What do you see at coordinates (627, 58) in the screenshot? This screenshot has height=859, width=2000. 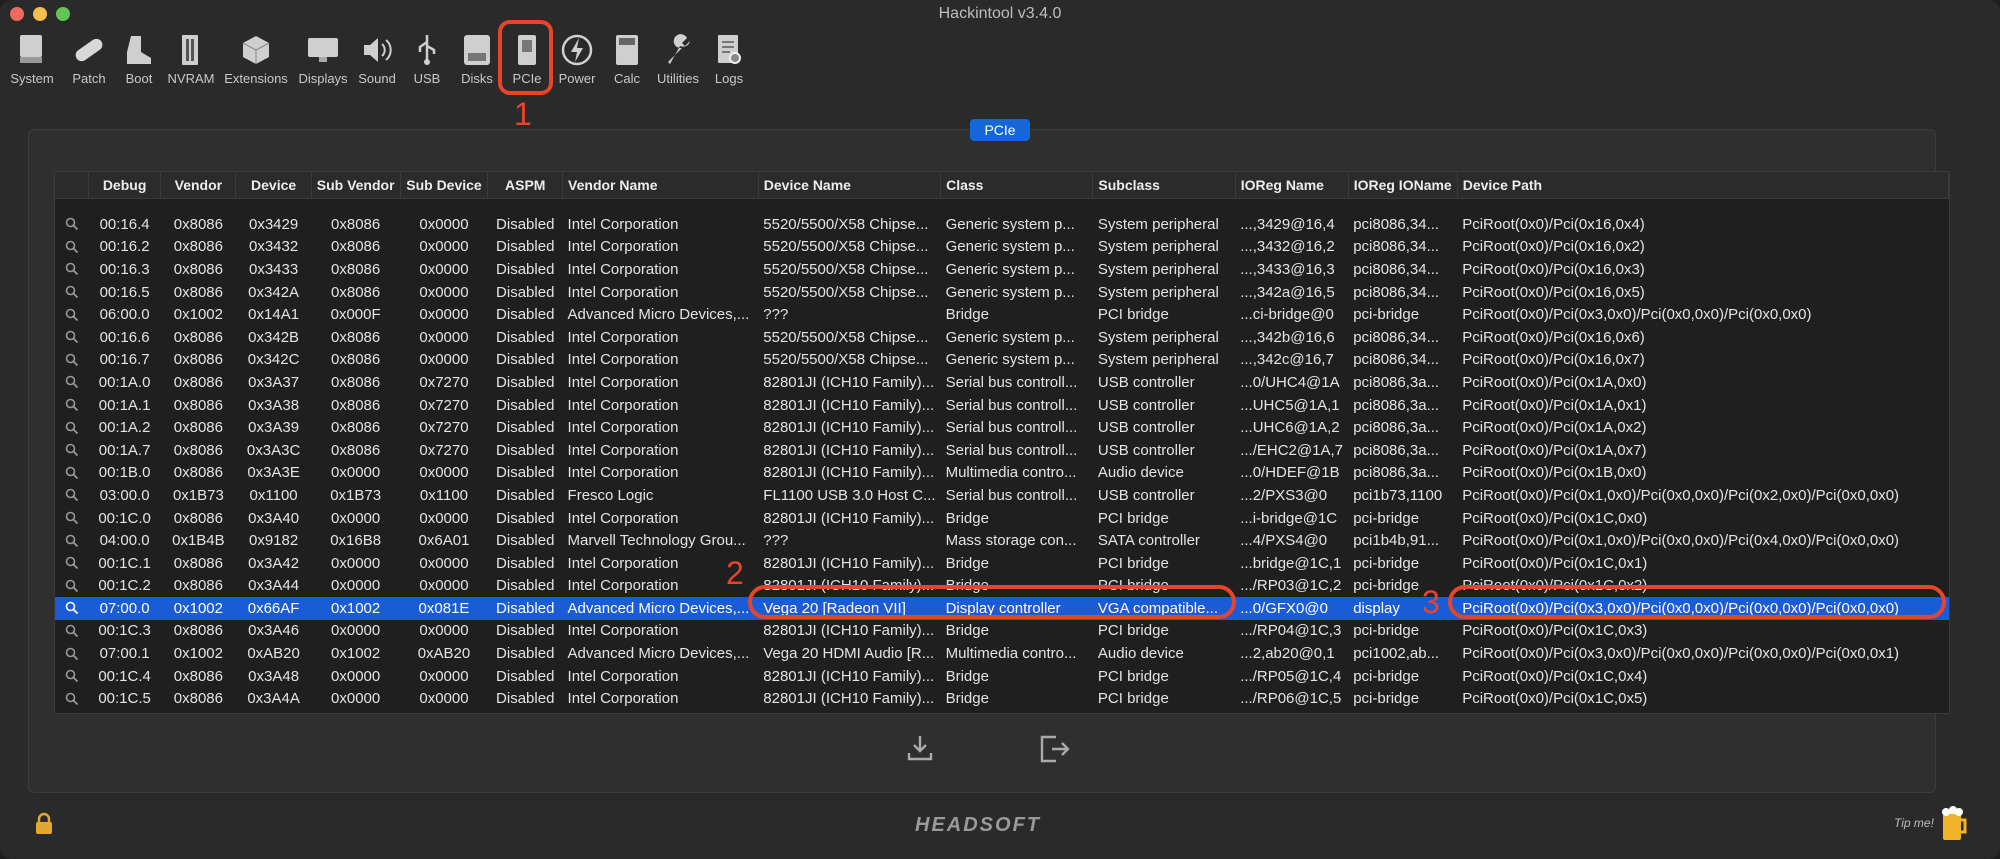 I see `toolbar-item-calc: Calc` at bounding box center [627, 58].